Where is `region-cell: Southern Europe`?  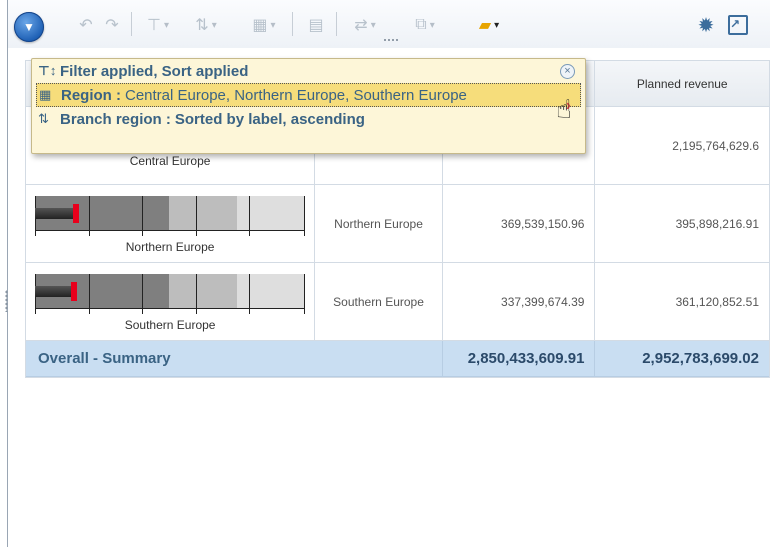
region-cell: Southern Europe is located at coordinates (379, 302).